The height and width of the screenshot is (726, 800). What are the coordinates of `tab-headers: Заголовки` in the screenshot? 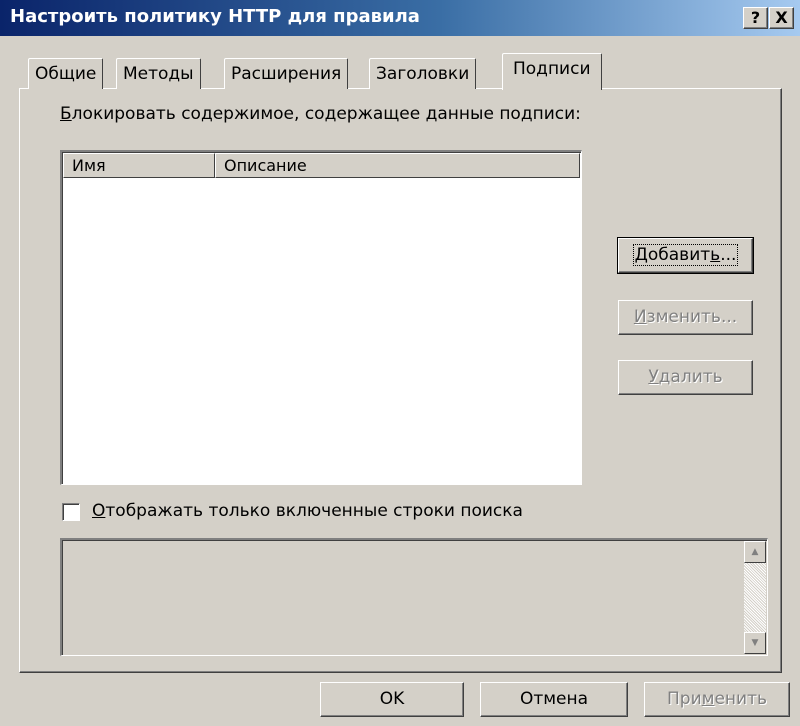 It's located at (423, 73).